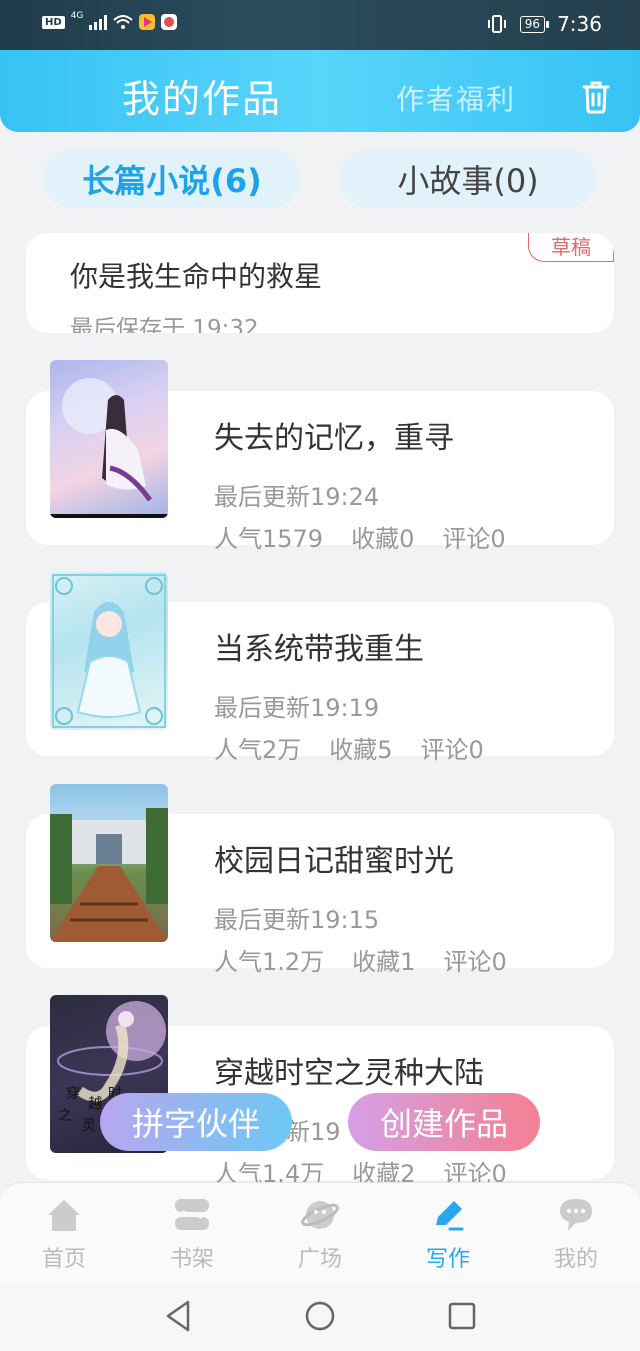 This screenshot has width=640, height=1351. I want to click on nav-item-write: 写作, so click(448, 1234).